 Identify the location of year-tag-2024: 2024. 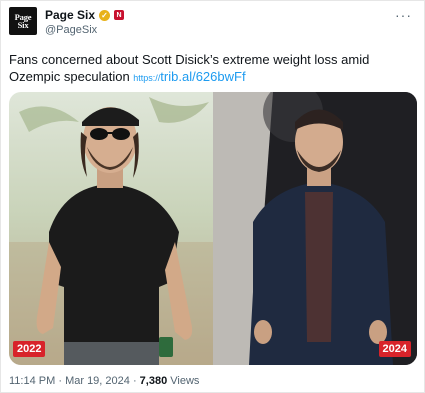
(394, 349).